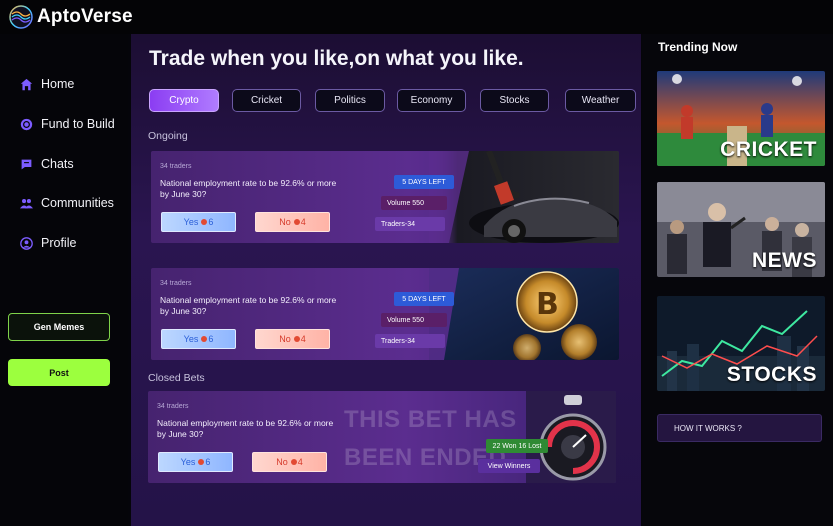  I want to click on trending-label: NEWS, so click(784, 260).